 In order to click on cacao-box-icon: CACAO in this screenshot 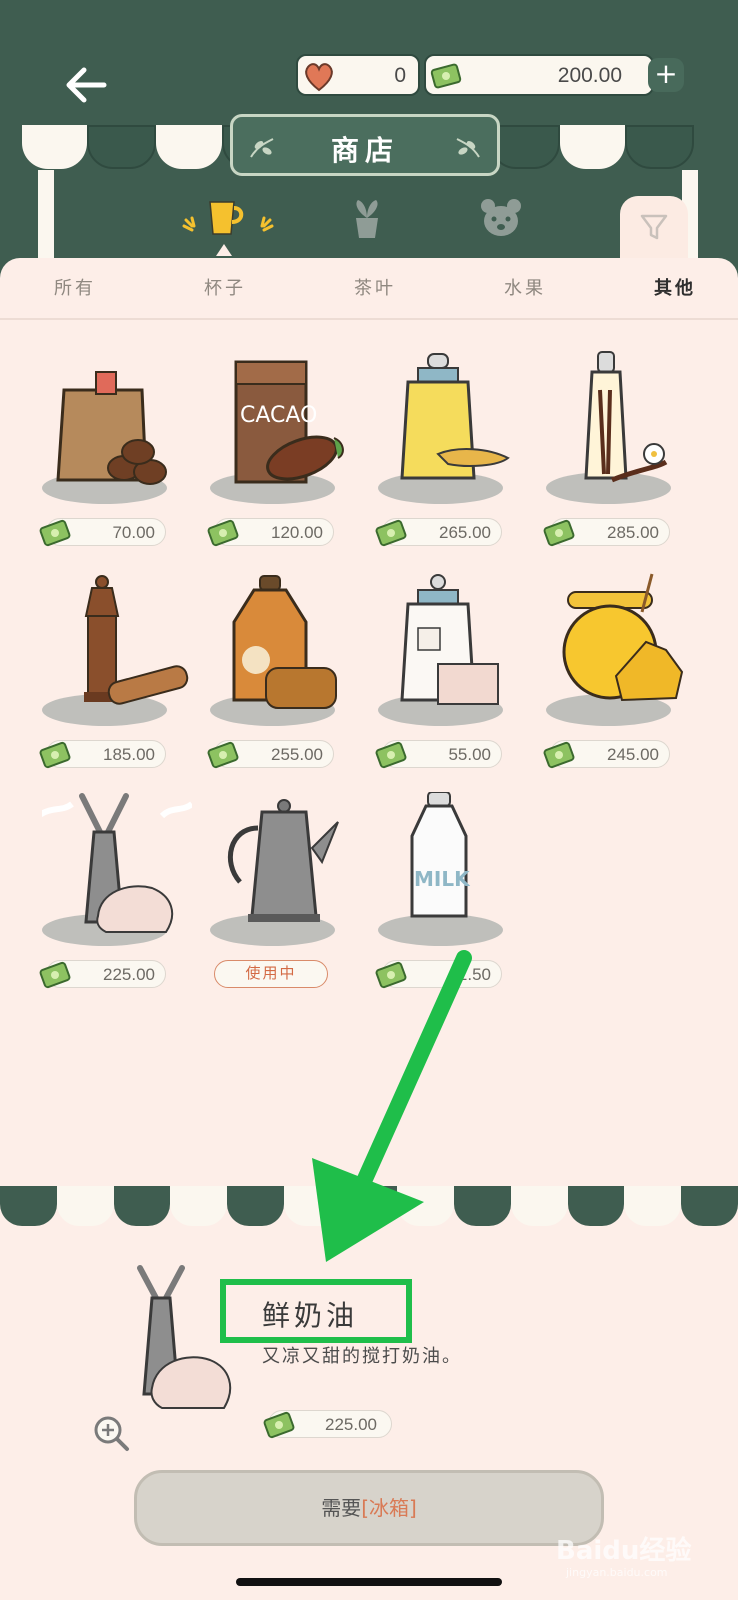, I will do `click(289, 422)`.